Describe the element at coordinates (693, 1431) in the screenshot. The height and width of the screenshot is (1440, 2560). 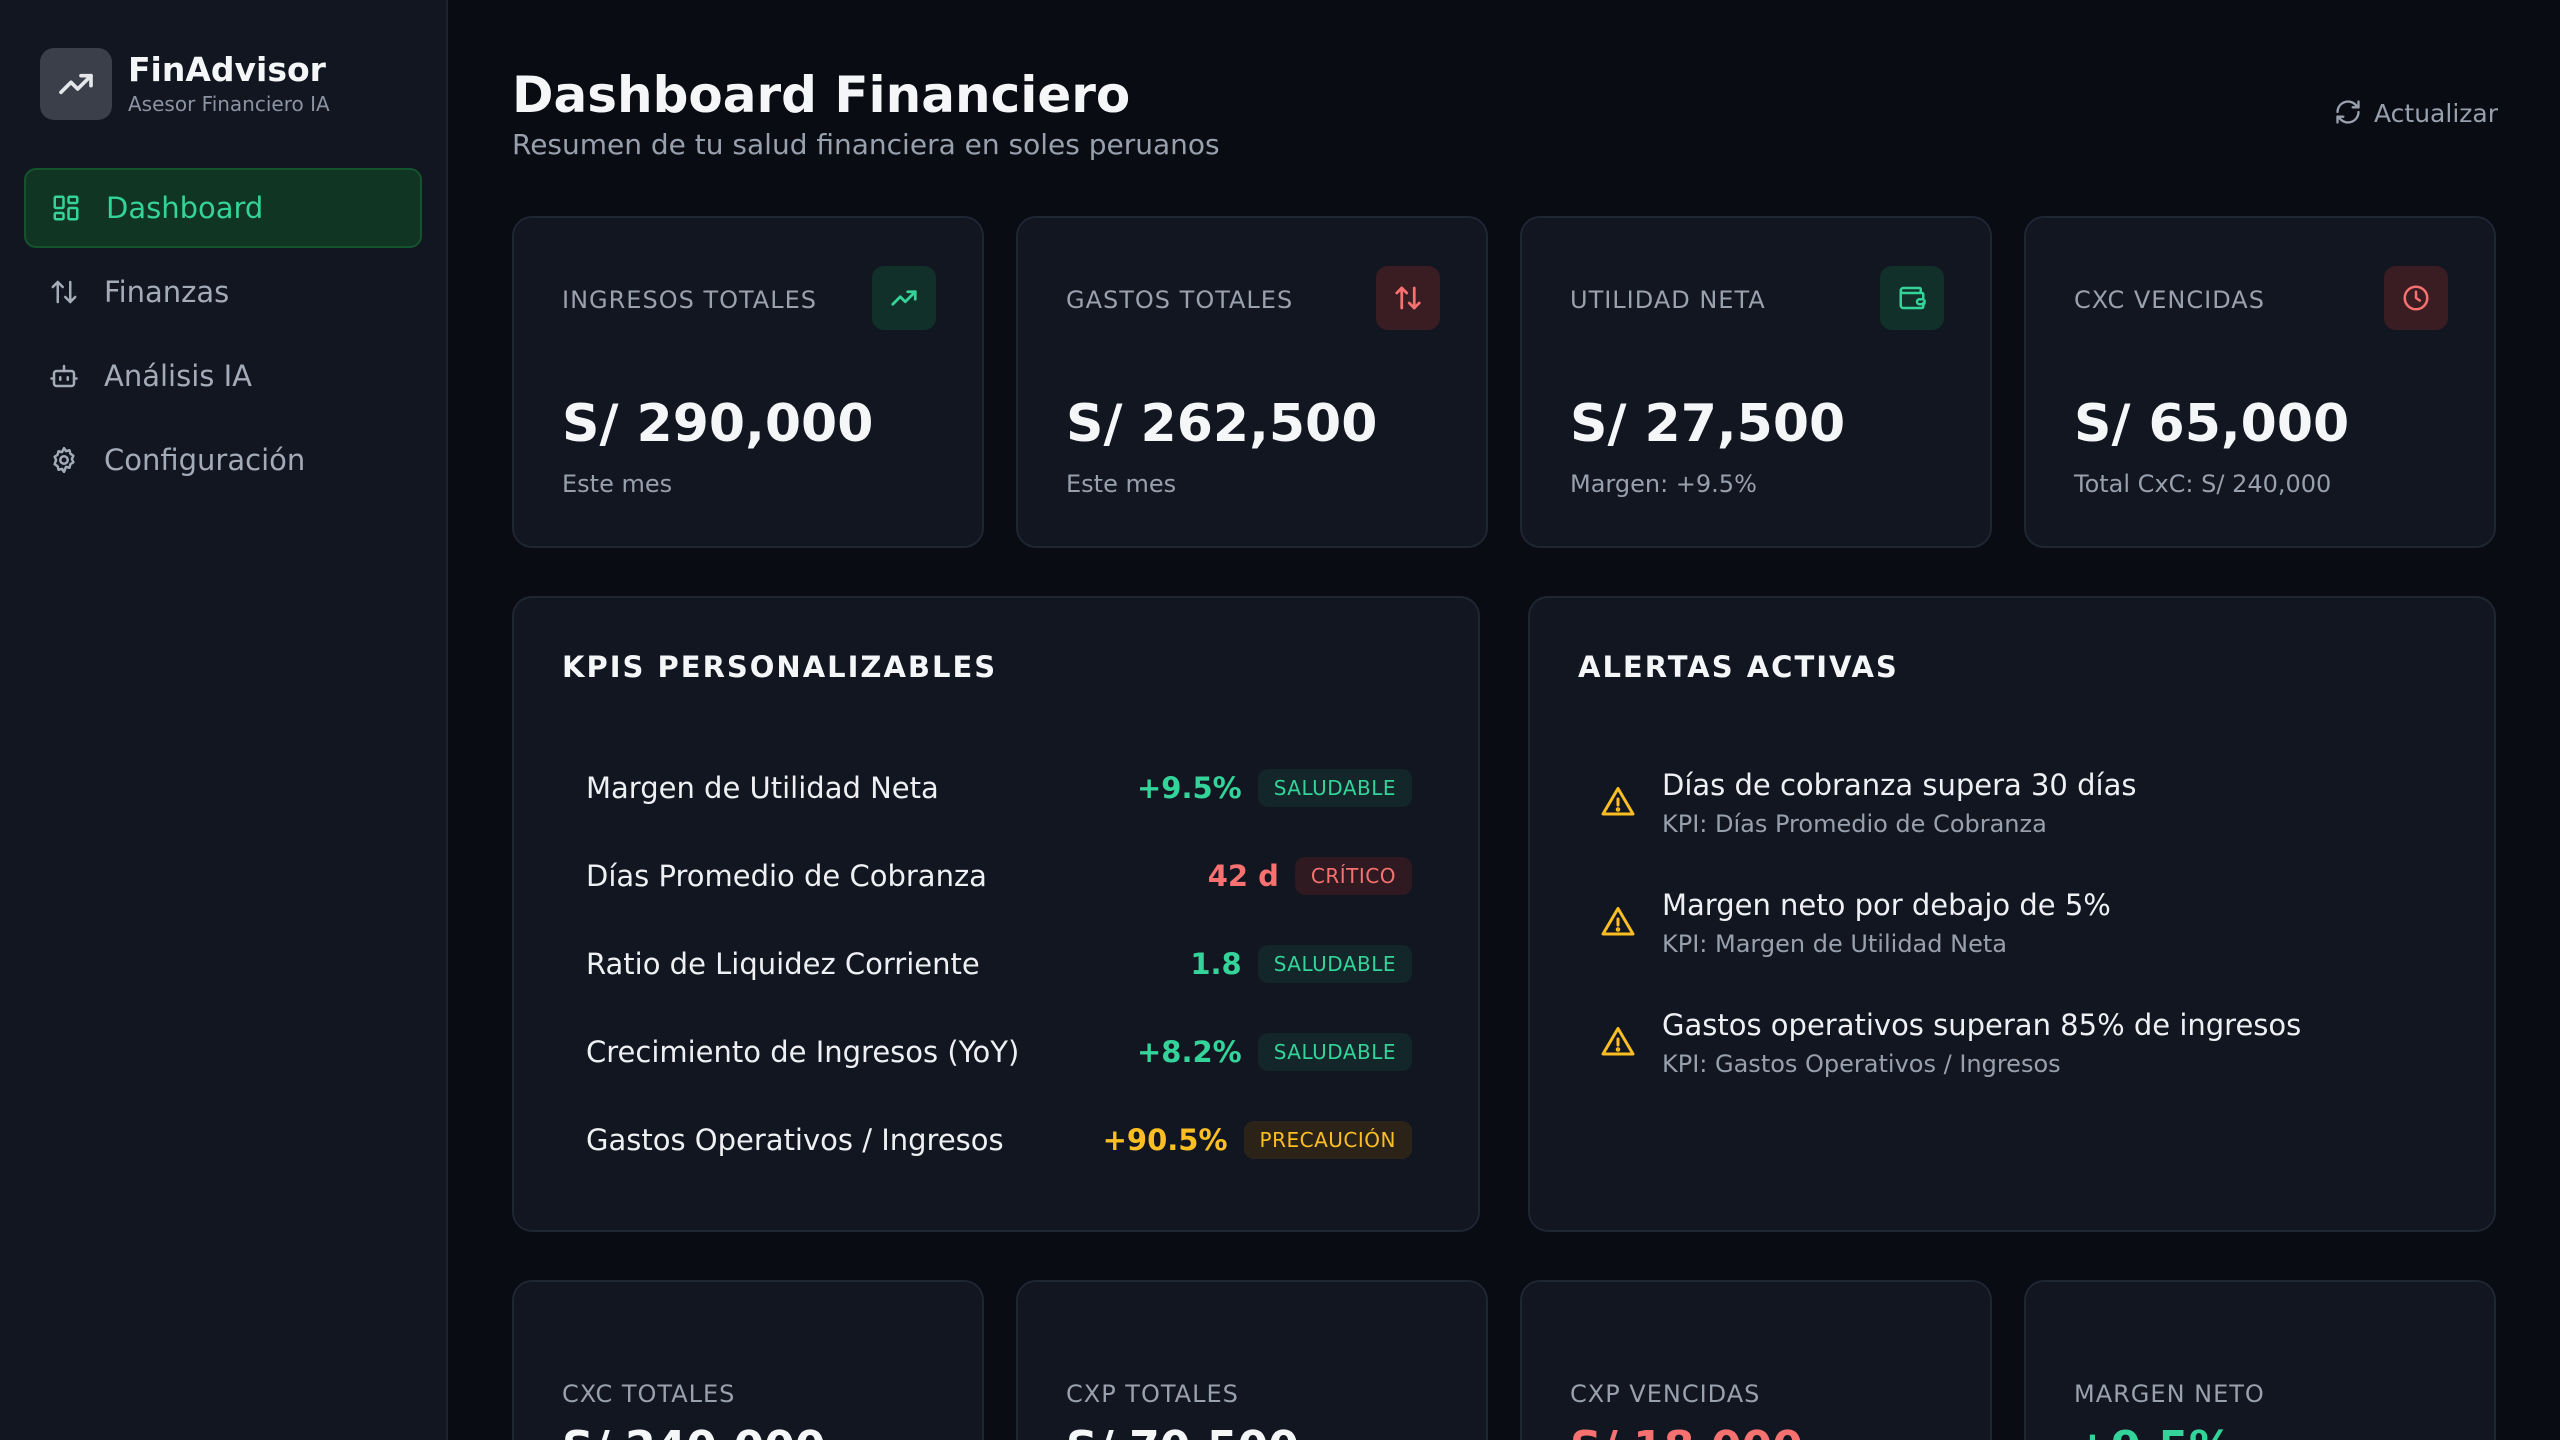
I see `stat-value: S/ 240,000` at that location.